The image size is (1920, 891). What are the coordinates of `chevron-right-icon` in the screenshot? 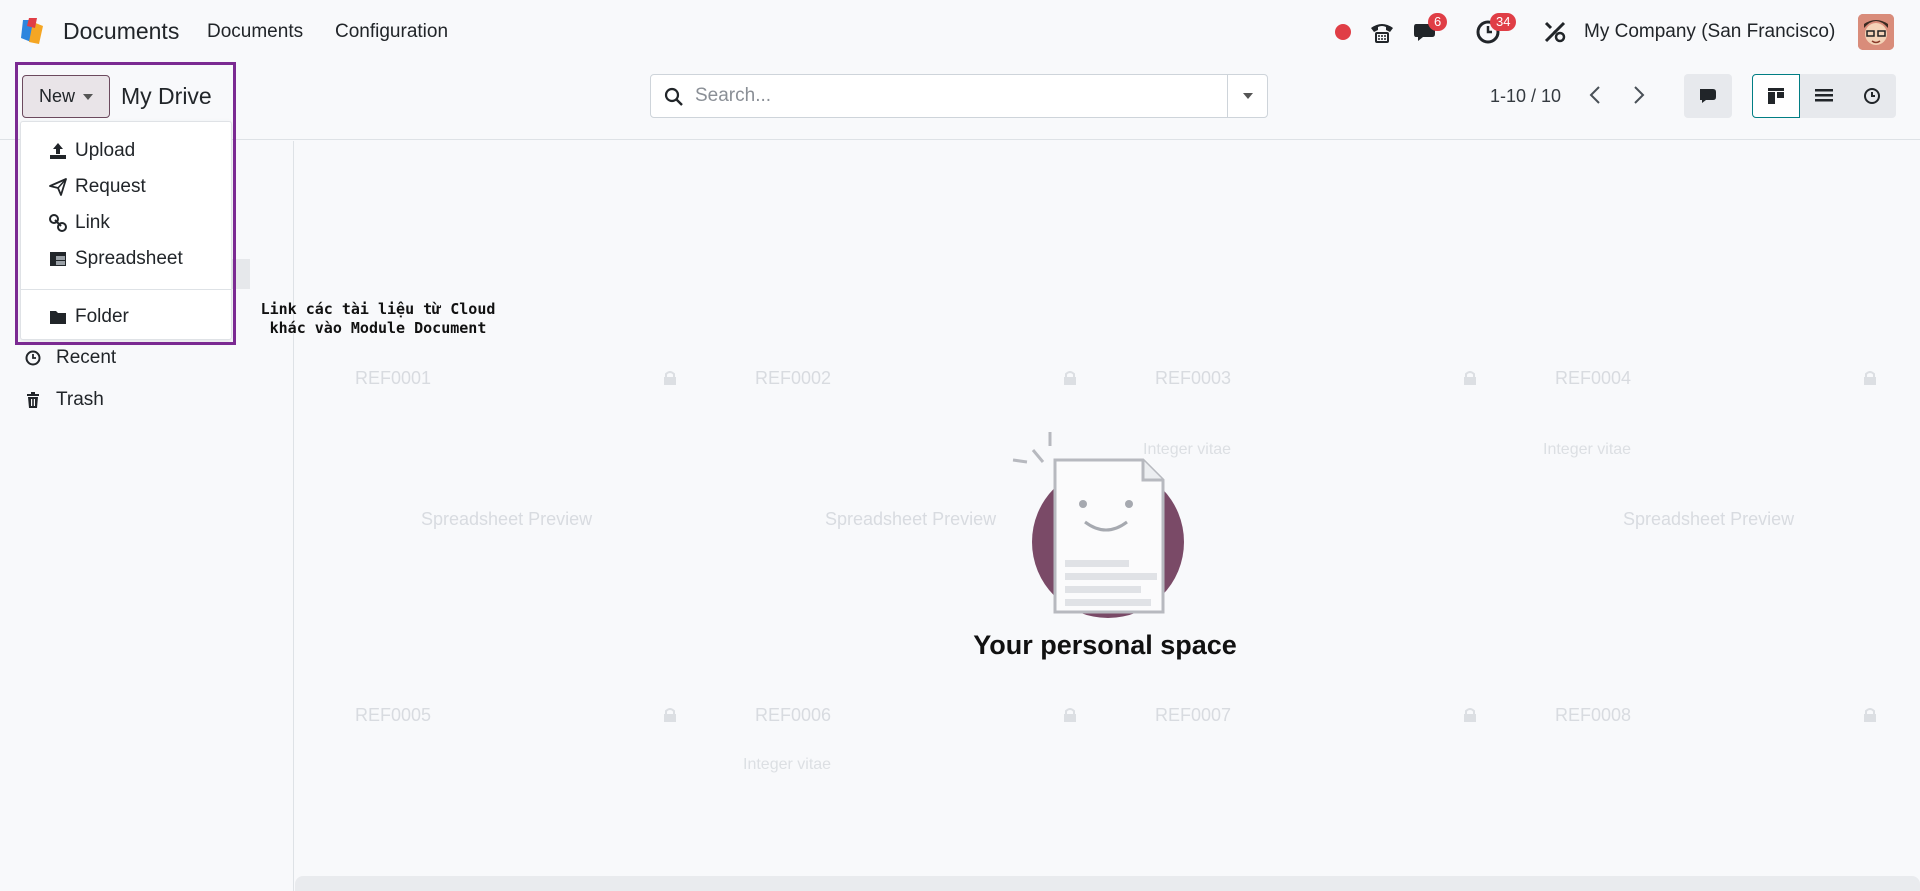 It's located at (1639, 95).